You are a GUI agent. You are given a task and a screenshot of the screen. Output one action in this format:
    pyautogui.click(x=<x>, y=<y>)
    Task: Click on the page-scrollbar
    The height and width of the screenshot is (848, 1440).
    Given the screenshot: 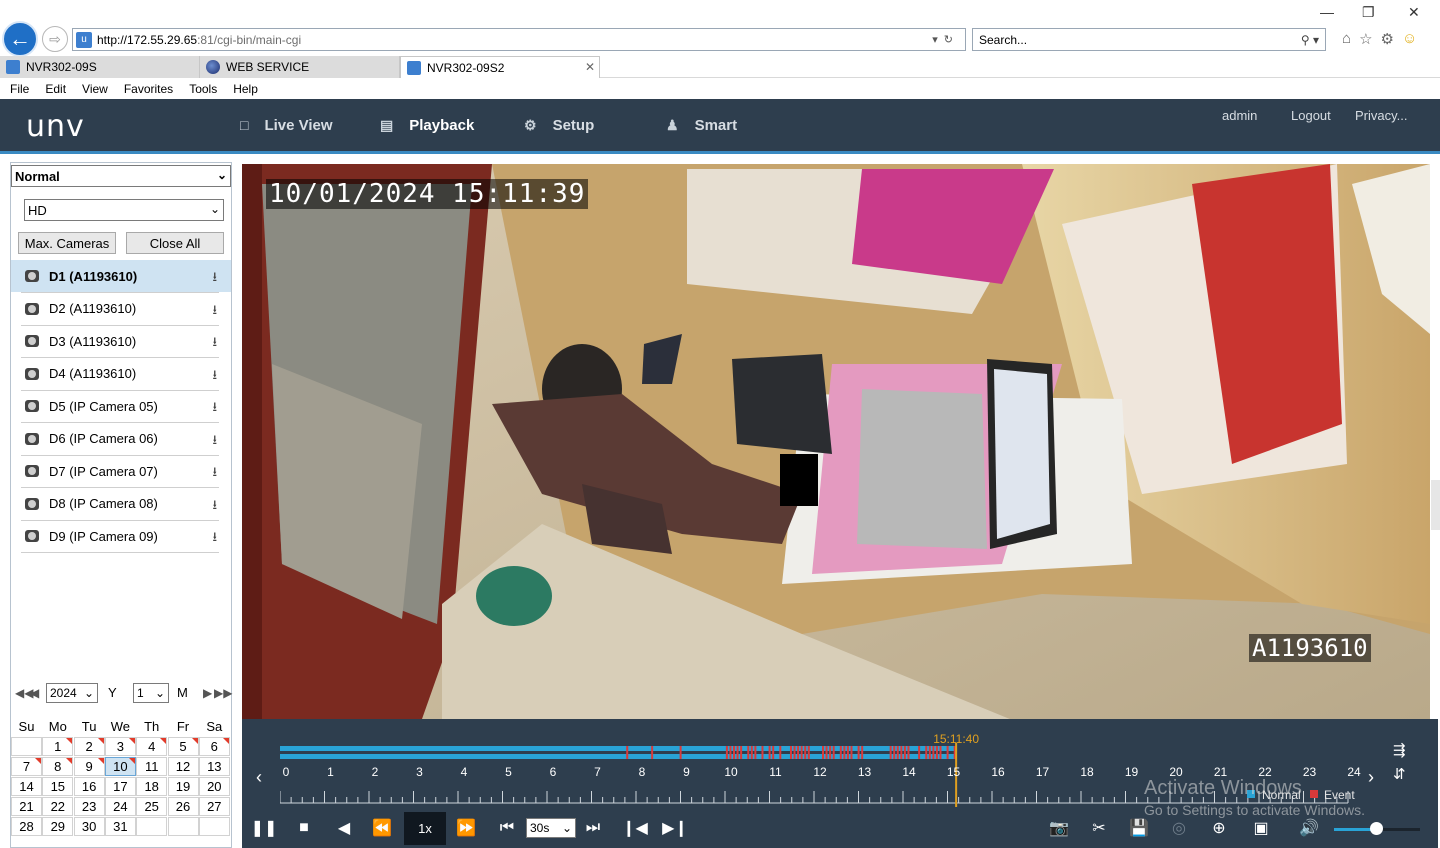 What is the action you would take?
    pyautogui.click(x=1435, y=505)
    